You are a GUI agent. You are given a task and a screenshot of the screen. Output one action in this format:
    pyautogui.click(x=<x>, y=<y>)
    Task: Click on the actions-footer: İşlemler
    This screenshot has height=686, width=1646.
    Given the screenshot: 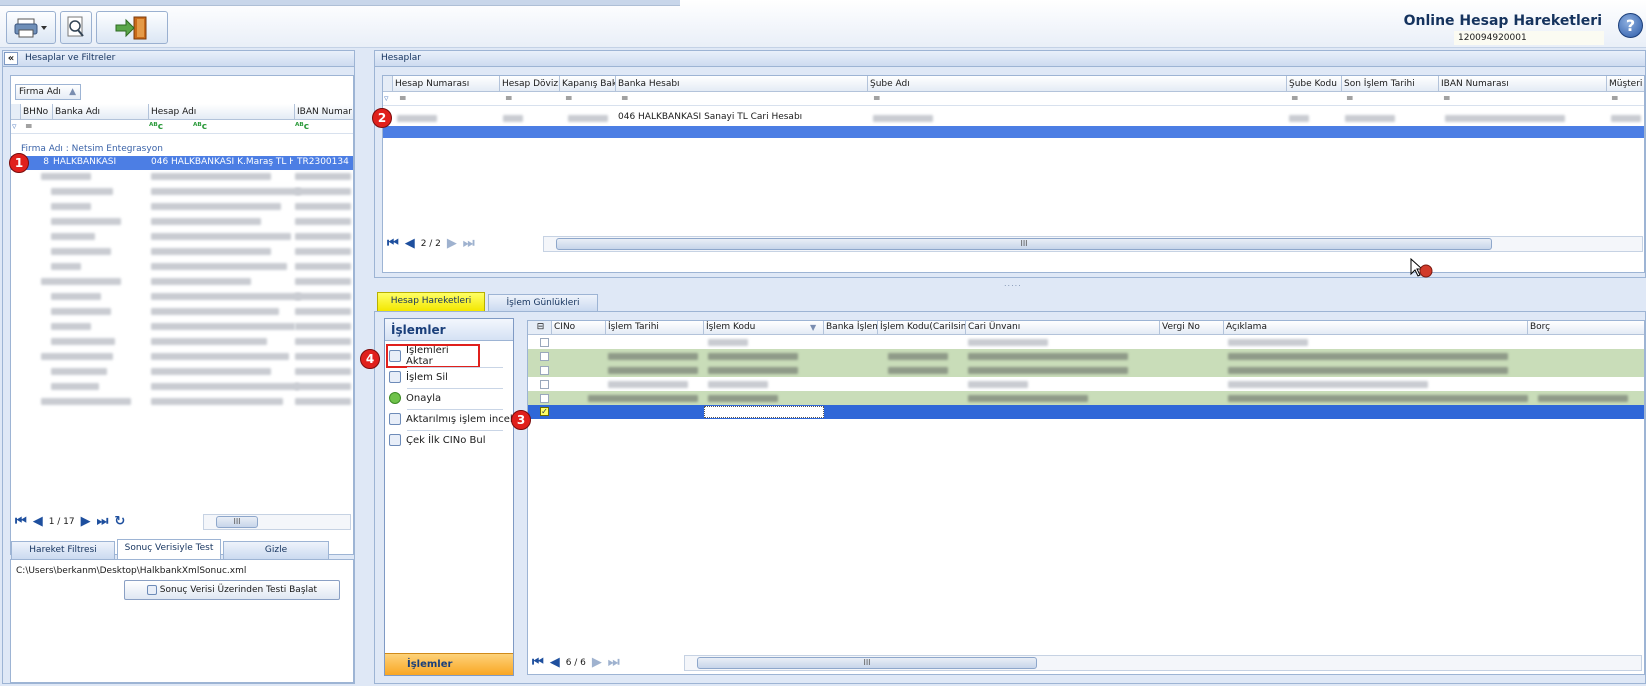 What is the action you would take?
    pyautogui.click(x=449, y=664)
    